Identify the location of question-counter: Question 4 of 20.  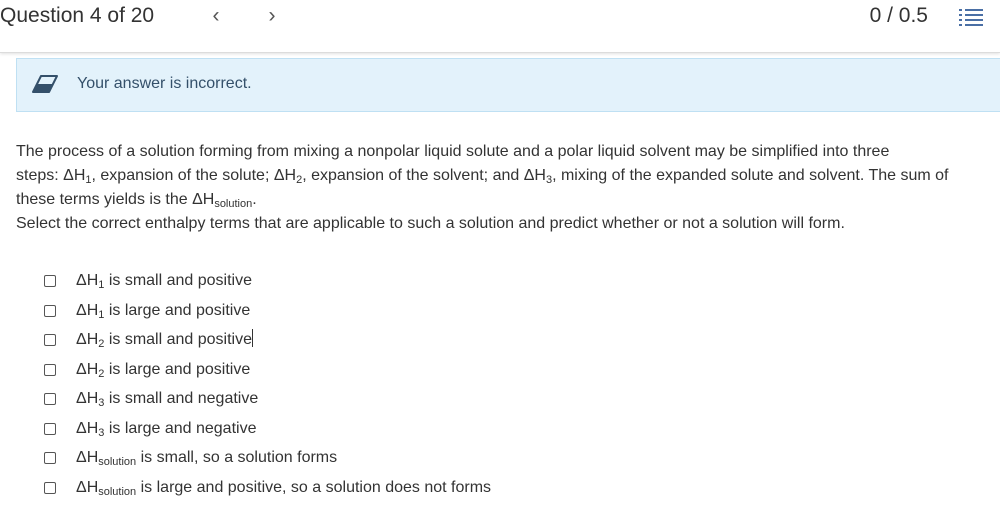
(77, 15).